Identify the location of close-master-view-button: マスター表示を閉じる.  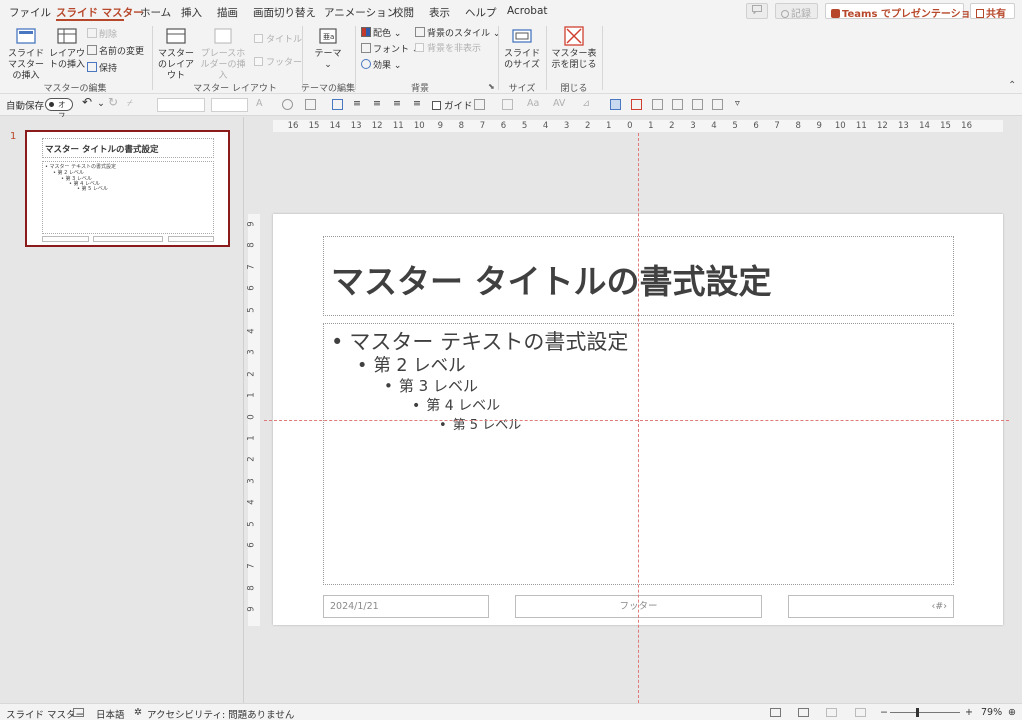
(574, 48).